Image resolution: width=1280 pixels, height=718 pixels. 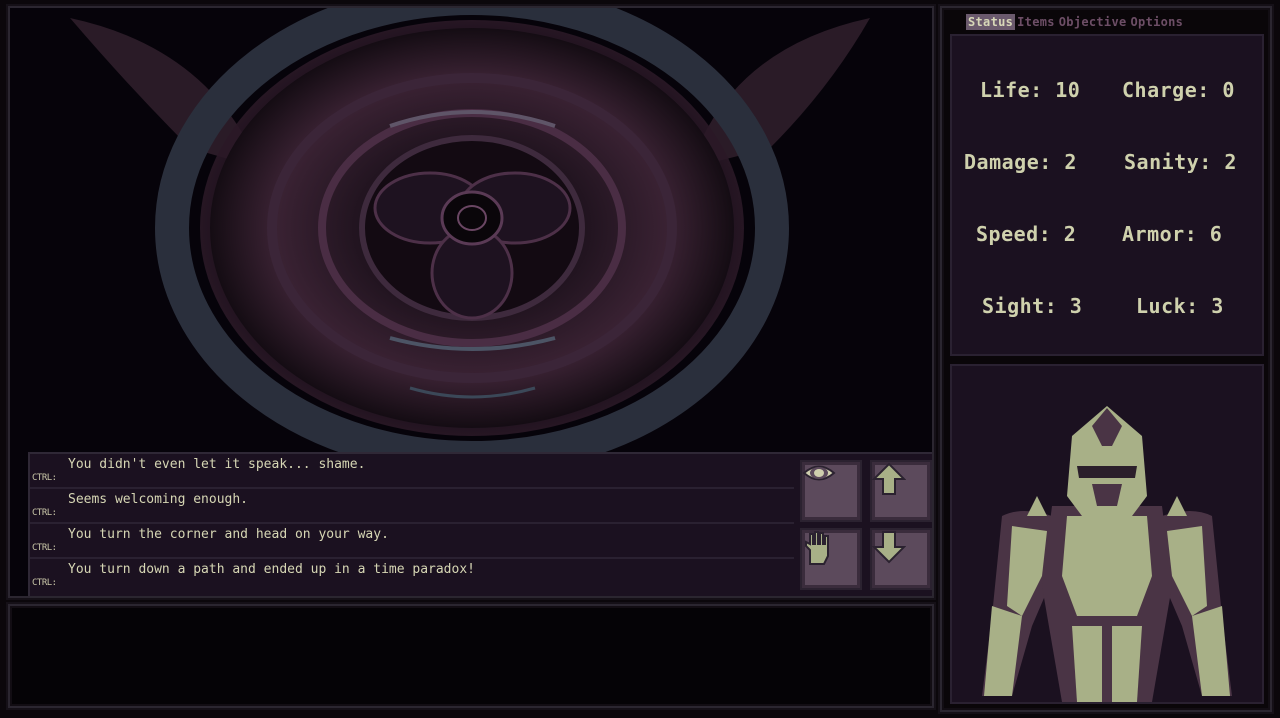 What do you see at coordinates (1032, 306) in the screenshot?
I see `stat-sight: Sight: 3` at bounding box center [1032, 306].